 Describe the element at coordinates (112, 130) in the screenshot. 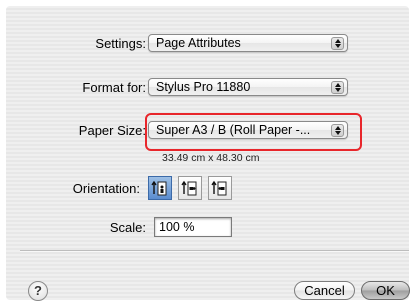

I see `paper-size-label: Paper Size:` at that location.